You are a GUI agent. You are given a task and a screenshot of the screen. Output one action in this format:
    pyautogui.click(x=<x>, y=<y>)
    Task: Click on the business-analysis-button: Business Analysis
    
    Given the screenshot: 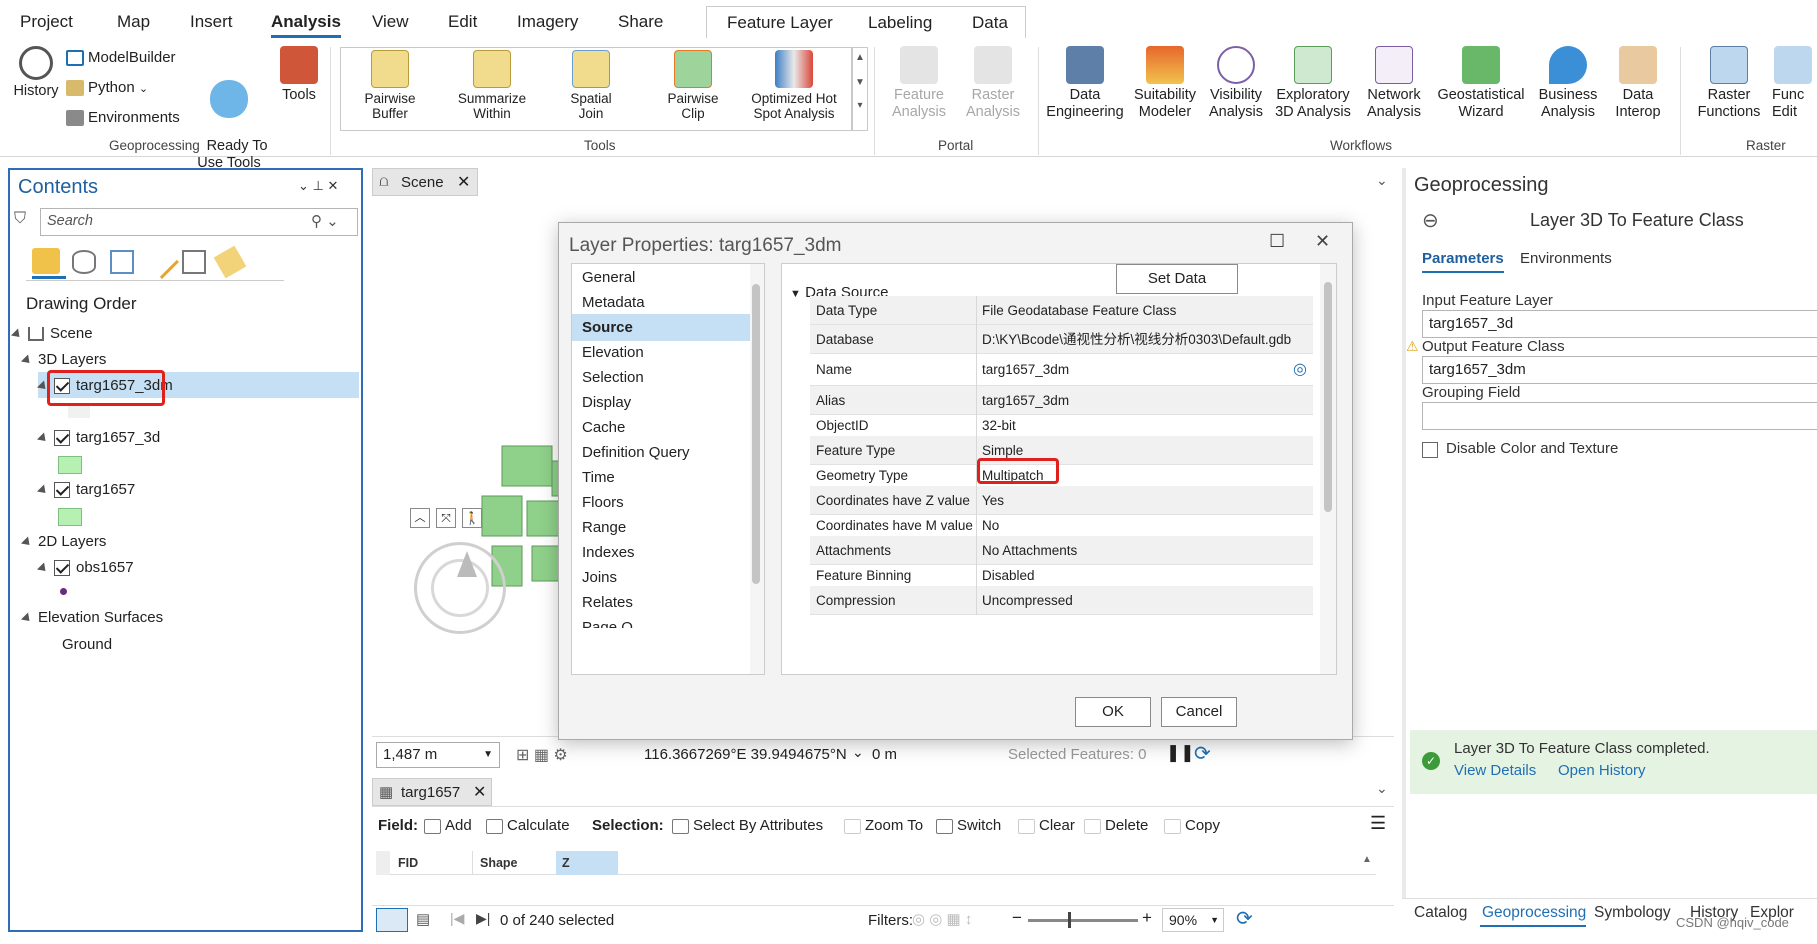 What is the action you would take?
    pyautogui.click(x=1568, y=83)
    